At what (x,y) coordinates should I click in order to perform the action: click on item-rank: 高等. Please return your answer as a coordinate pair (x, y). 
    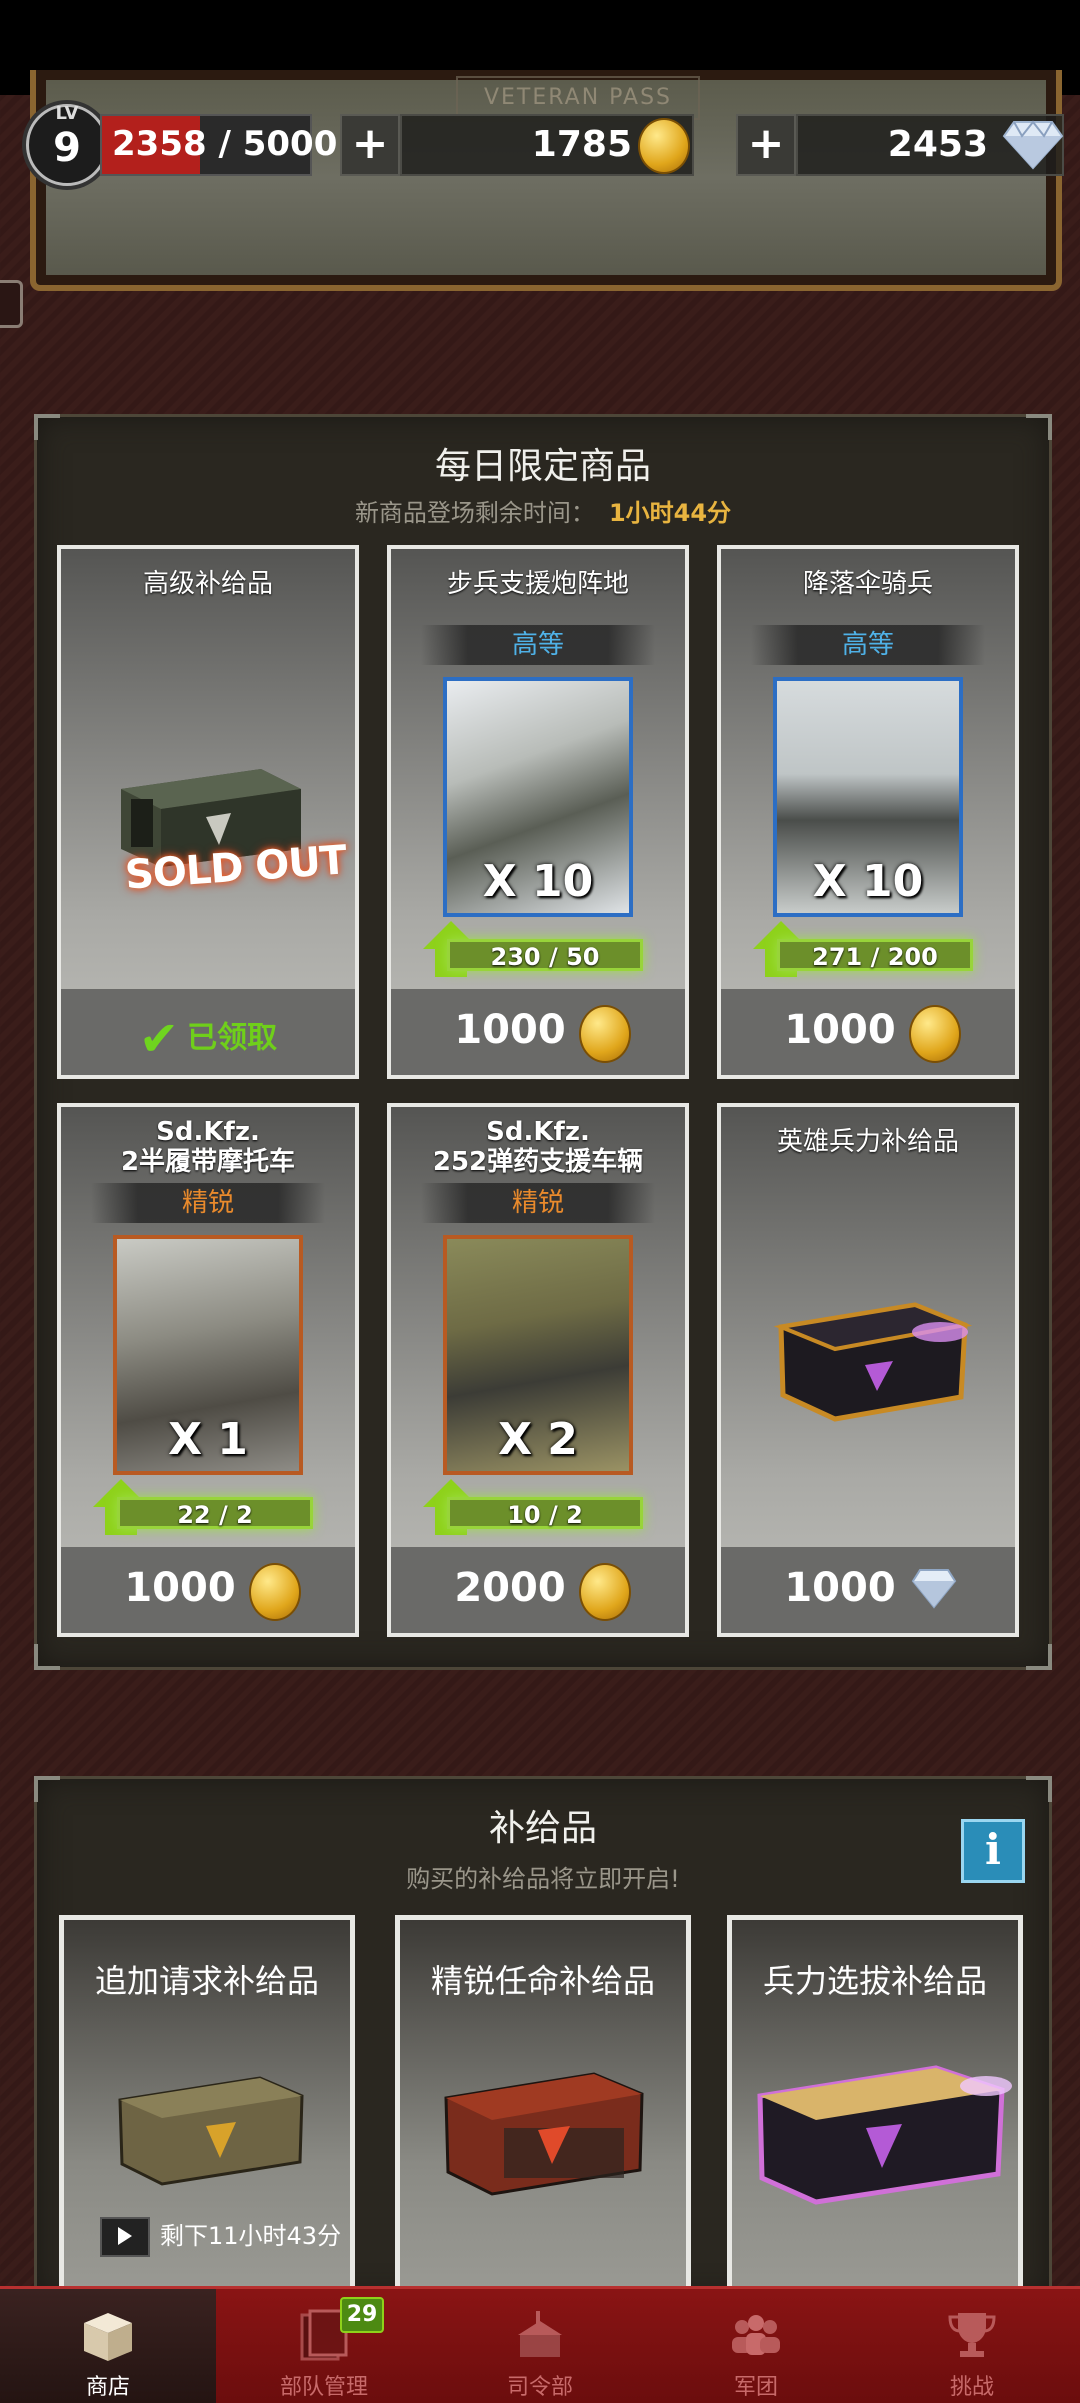
    Looking at the image, I should click on (538, 645).